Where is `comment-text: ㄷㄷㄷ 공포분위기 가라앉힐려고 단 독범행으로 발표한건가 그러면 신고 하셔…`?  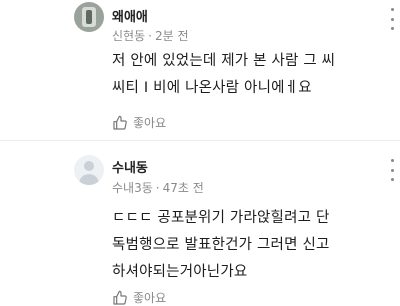
comment-text: ㄷㄷㄷ 공포분위기 가라앉힐려고 단 독범행으로 발표한건가 그러면 신고 하셔… is located at coordinates (221, 245).